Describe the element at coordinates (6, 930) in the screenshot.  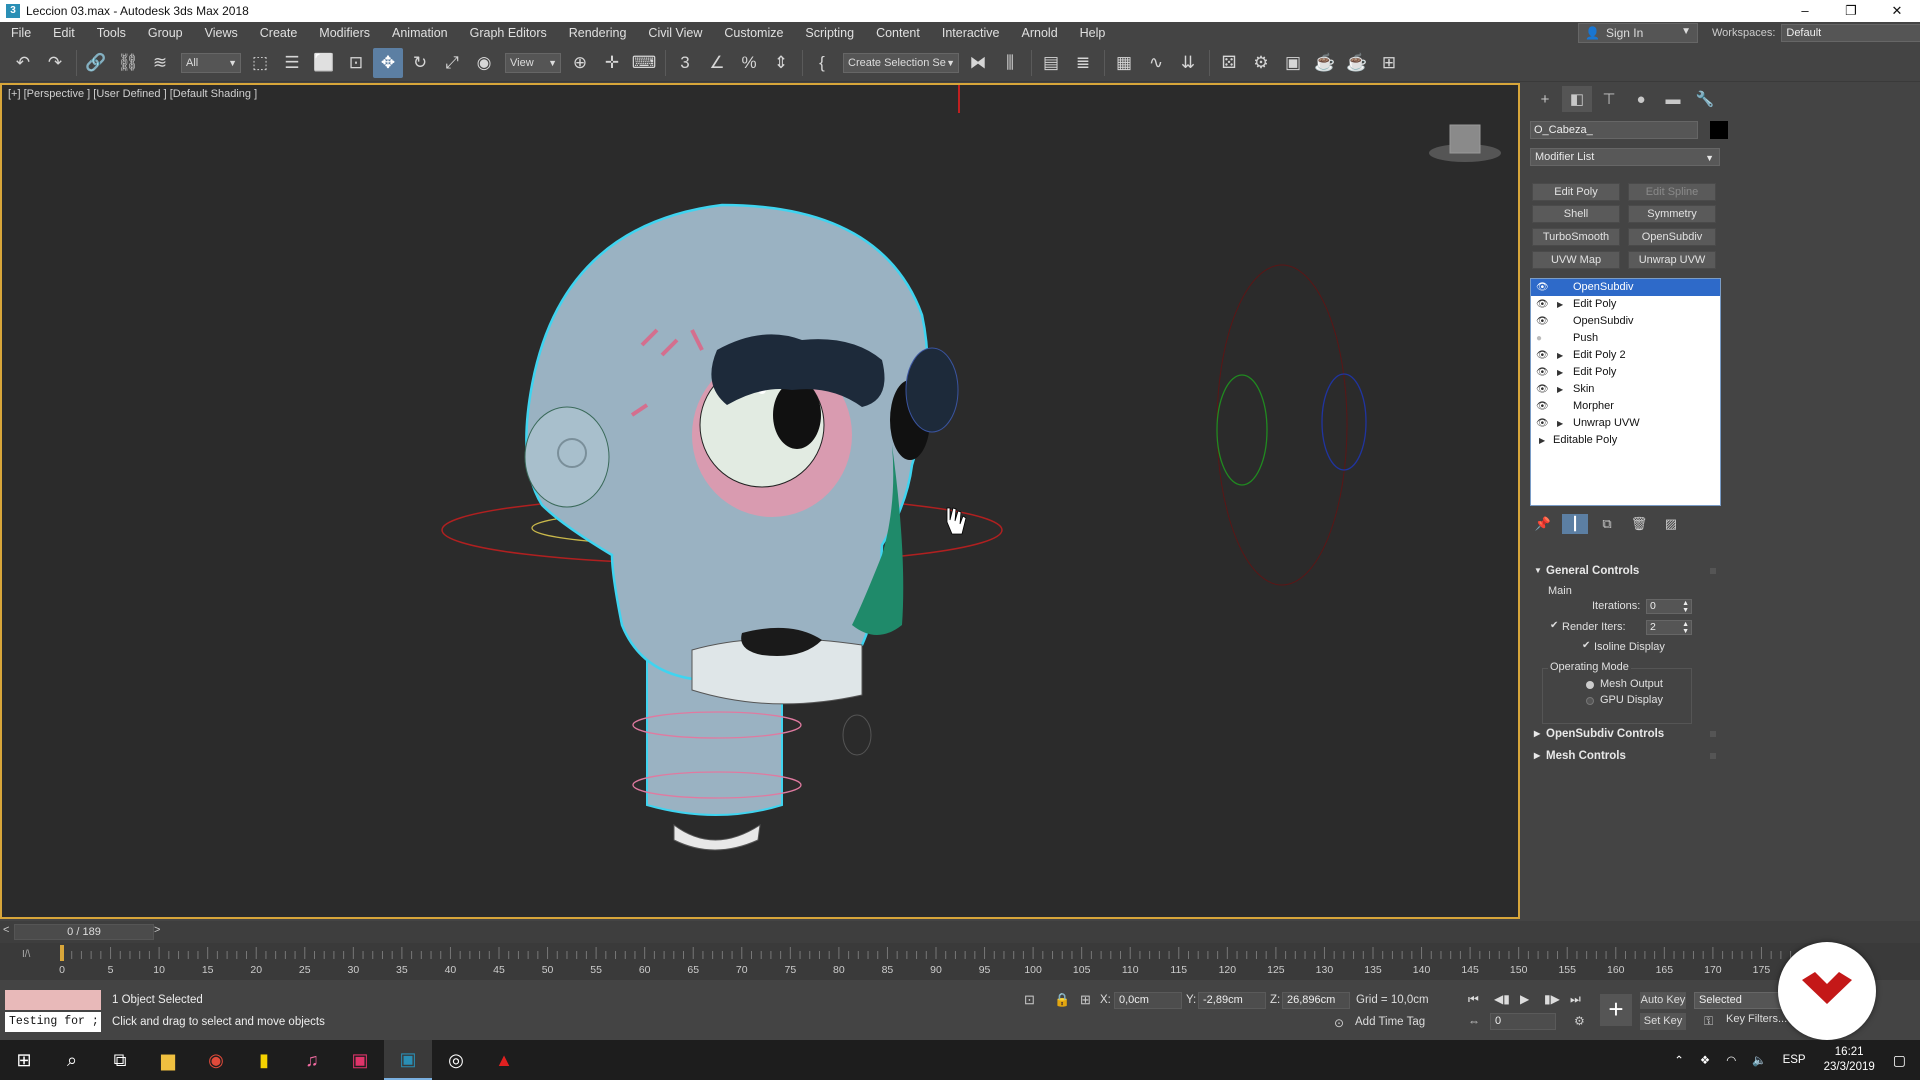
I see `prev-frame-icon: <` at that location.